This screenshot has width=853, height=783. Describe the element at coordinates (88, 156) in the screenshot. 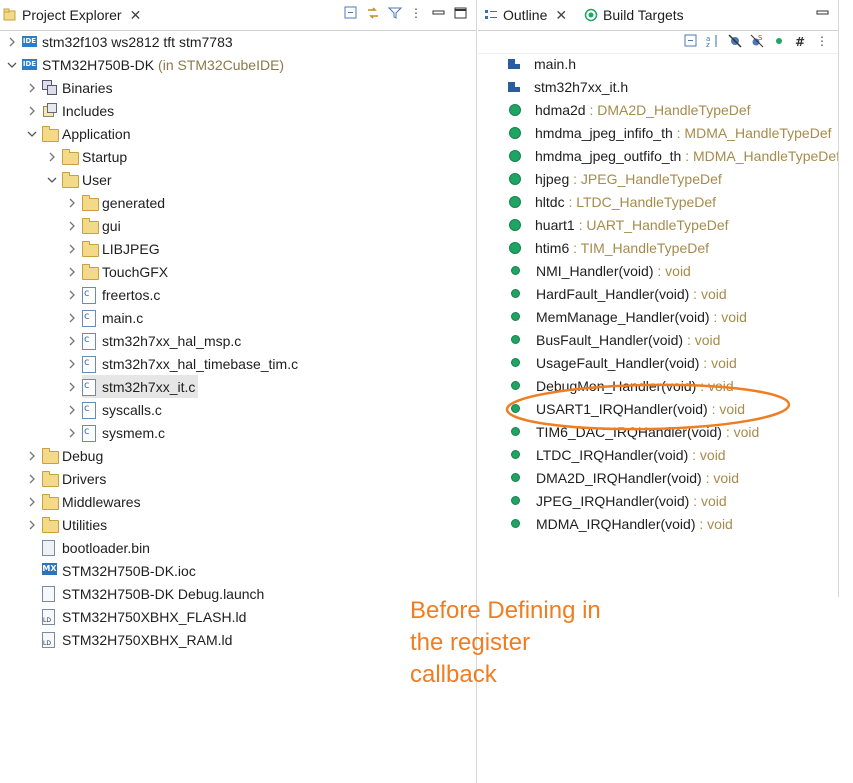

I see `tree-item: Startup` at that location.